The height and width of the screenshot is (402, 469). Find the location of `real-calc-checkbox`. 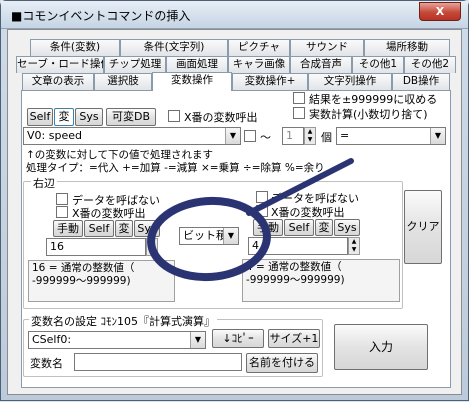

real-calc-checkbox is located at coordinates (299, 113).